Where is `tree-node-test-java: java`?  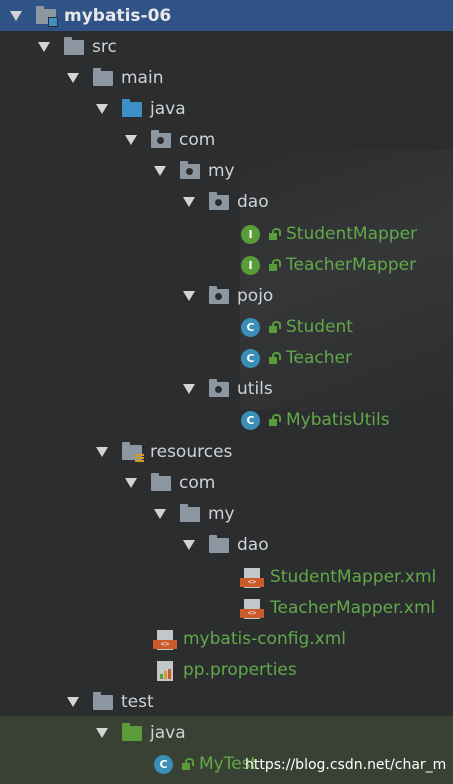 tree-node-test-java: java is located at coordinates (141, 732).